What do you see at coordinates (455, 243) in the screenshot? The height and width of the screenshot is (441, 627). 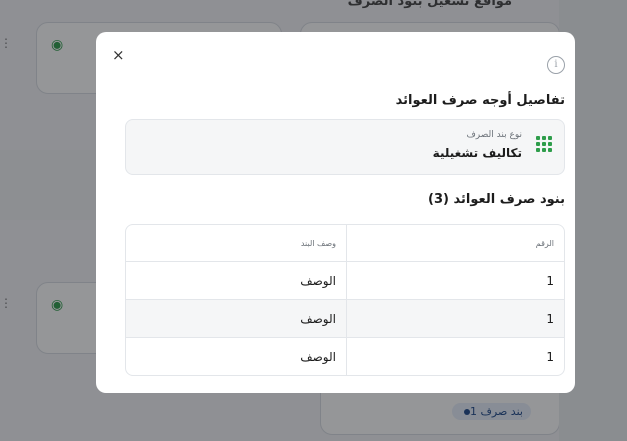 I see `column-header-number: الرقم` at bounding box center [455, 243].